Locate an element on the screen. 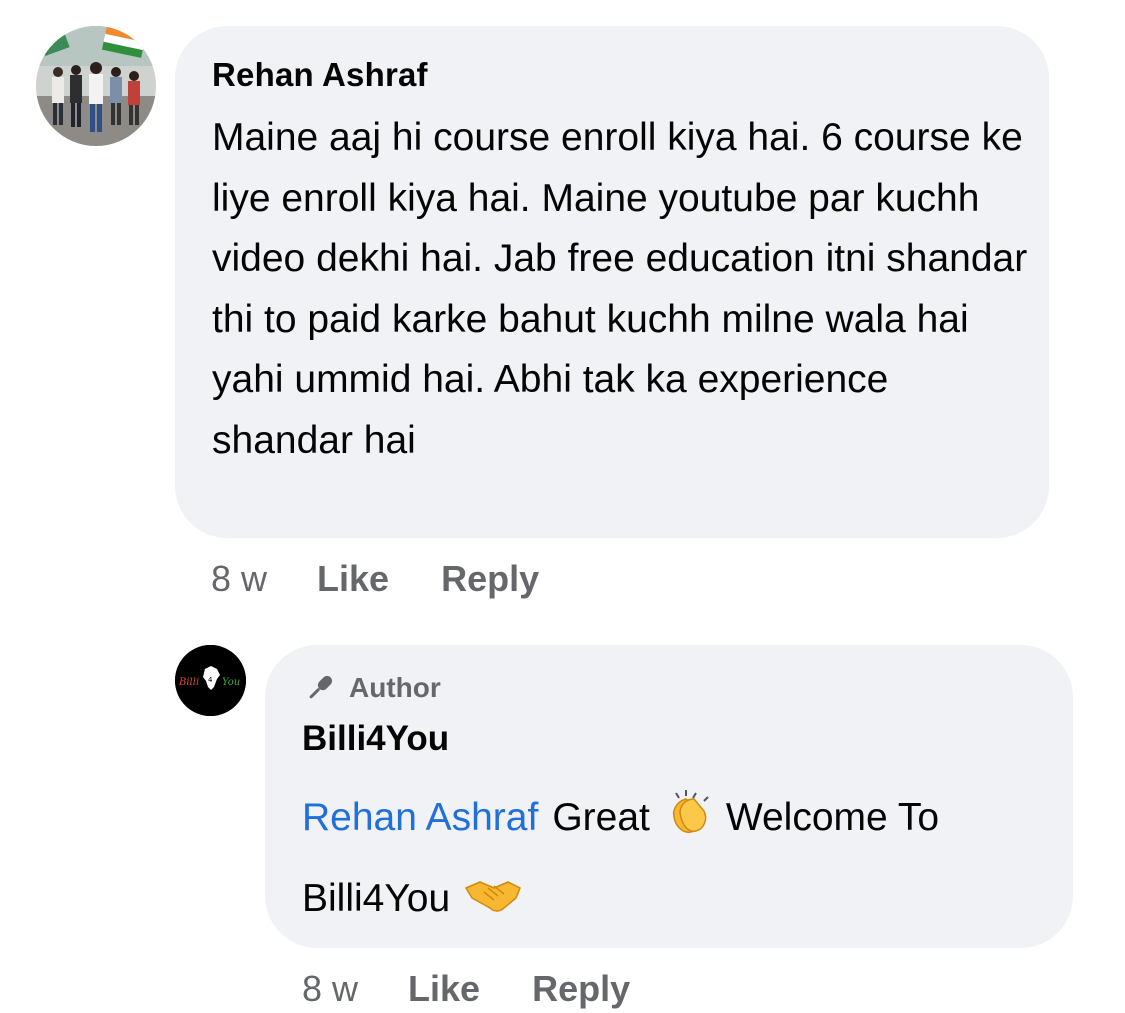 The width and height of the screenshot is (1125, 1013). reply-timestamp: 8 w is located at coordinates (330, 989).